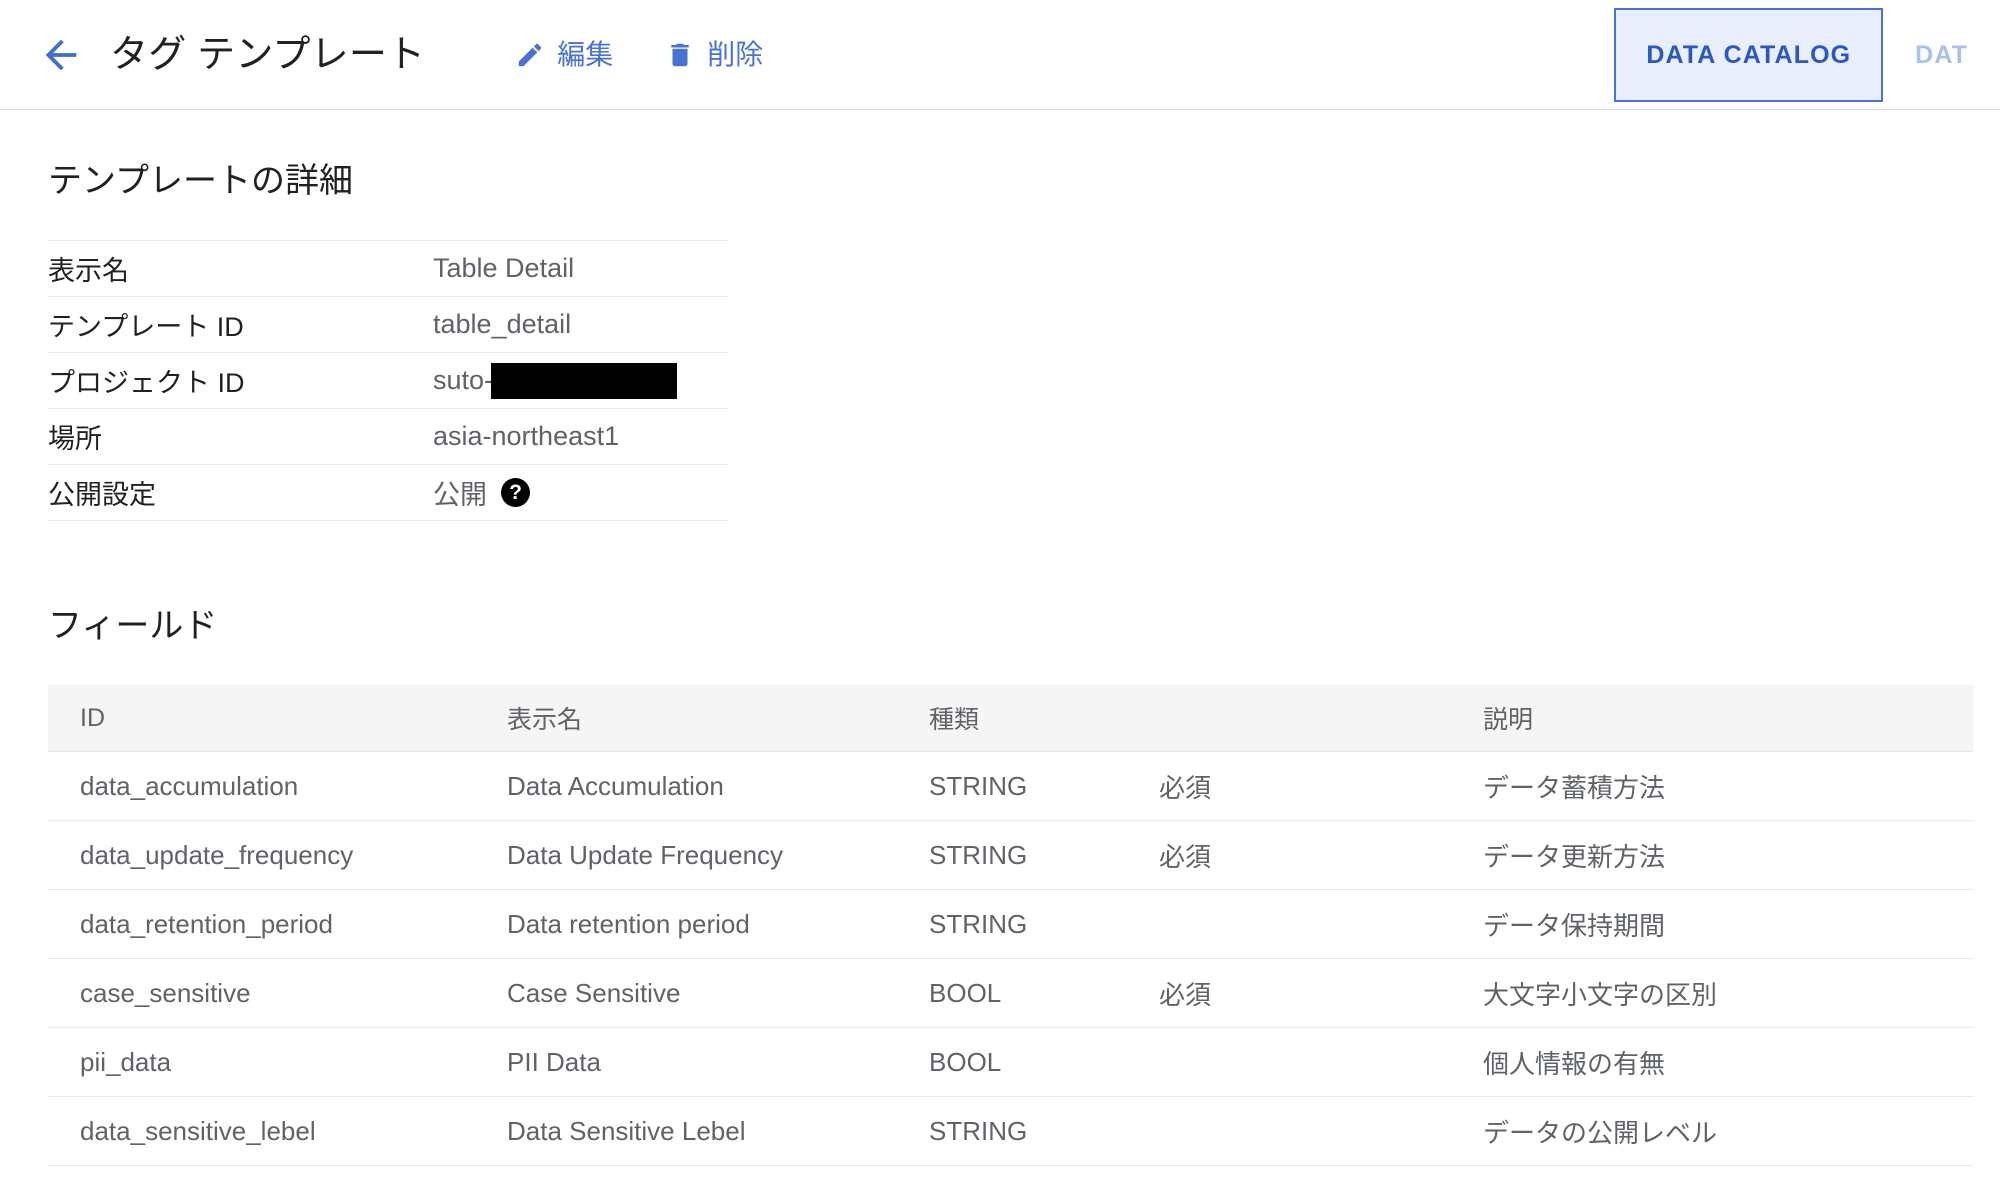 The height and width of the screenshot is (1179, 2000). I want to click on table-row: pii_data PII Data BOOL 個人情報の有無, so click(1010, 1062).